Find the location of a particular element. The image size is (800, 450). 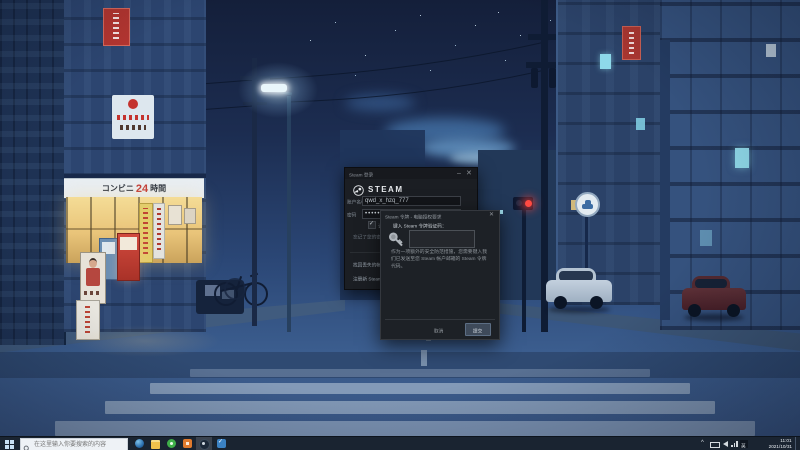

key-icon is located at coordinates (396, 240).